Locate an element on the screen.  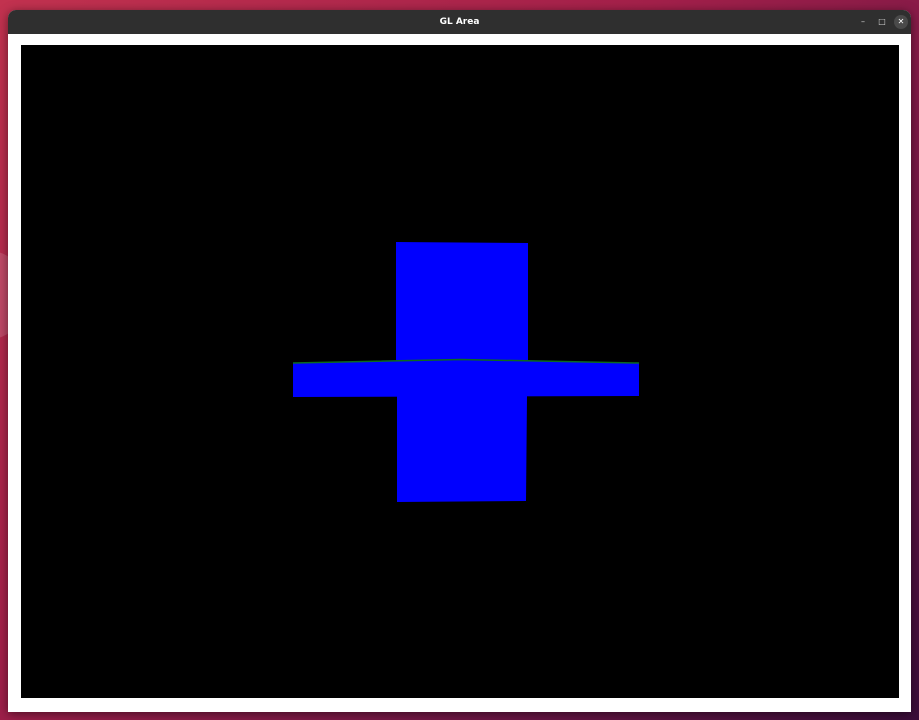
window-title: GL Area is located at coordinates (459, 22).